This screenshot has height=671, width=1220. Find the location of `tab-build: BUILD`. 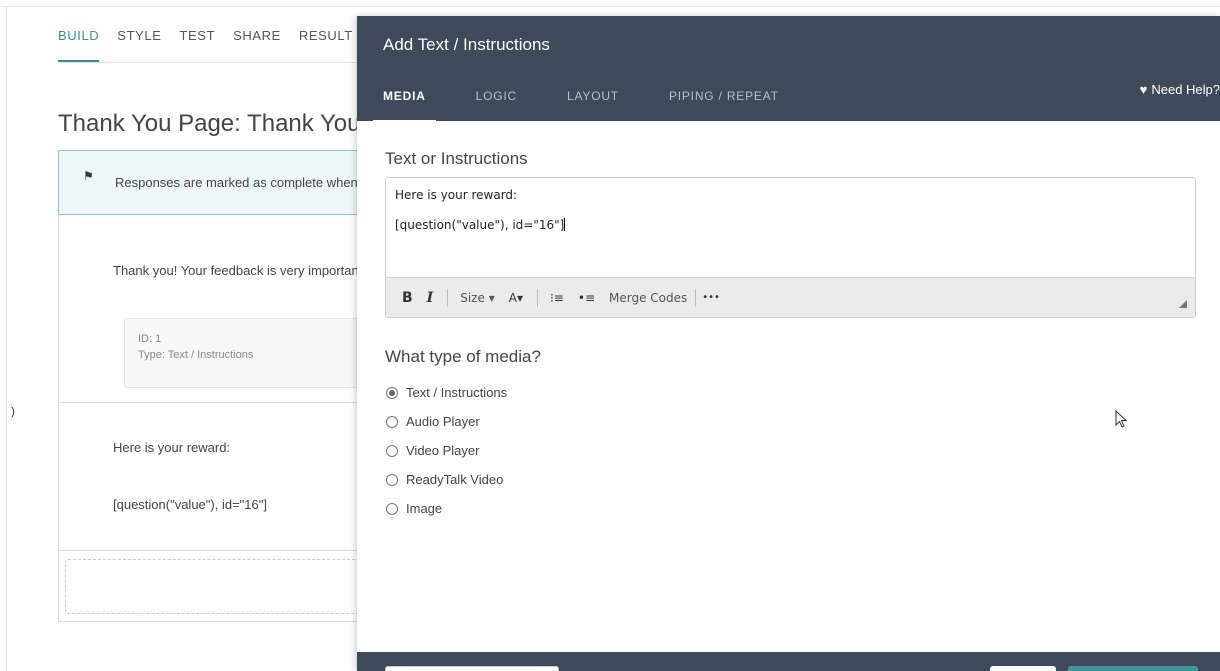

tab-build: BUILD is located at coordinates (79, 31).